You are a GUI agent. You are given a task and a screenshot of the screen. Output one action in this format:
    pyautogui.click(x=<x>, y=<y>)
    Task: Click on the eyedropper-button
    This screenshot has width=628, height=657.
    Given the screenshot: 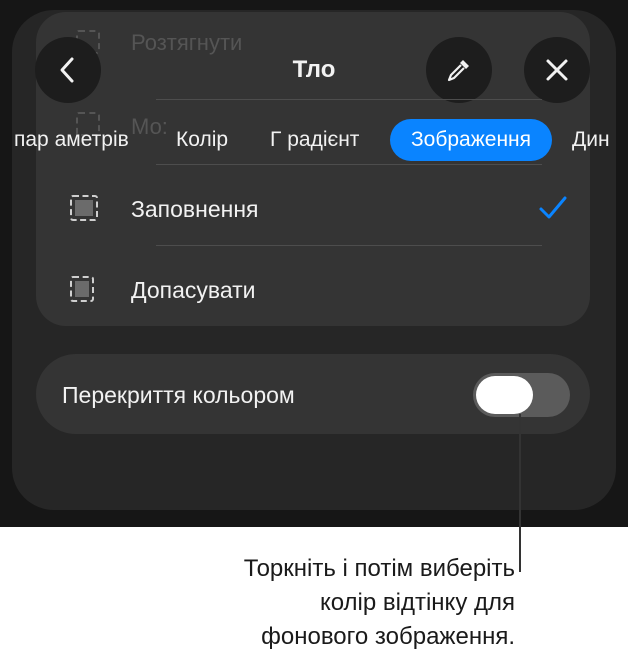 What is the action you would take?
    pyautogui.click(x=459, y=70)
    